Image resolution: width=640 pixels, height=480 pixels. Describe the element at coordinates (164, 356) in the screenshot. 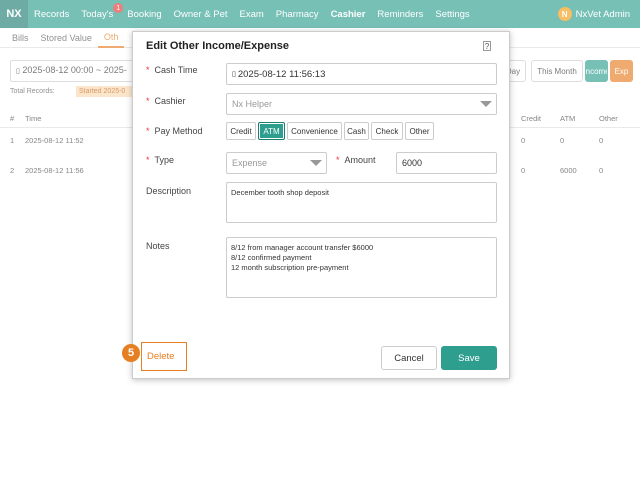

I see `delete-button: Delete` at that location.